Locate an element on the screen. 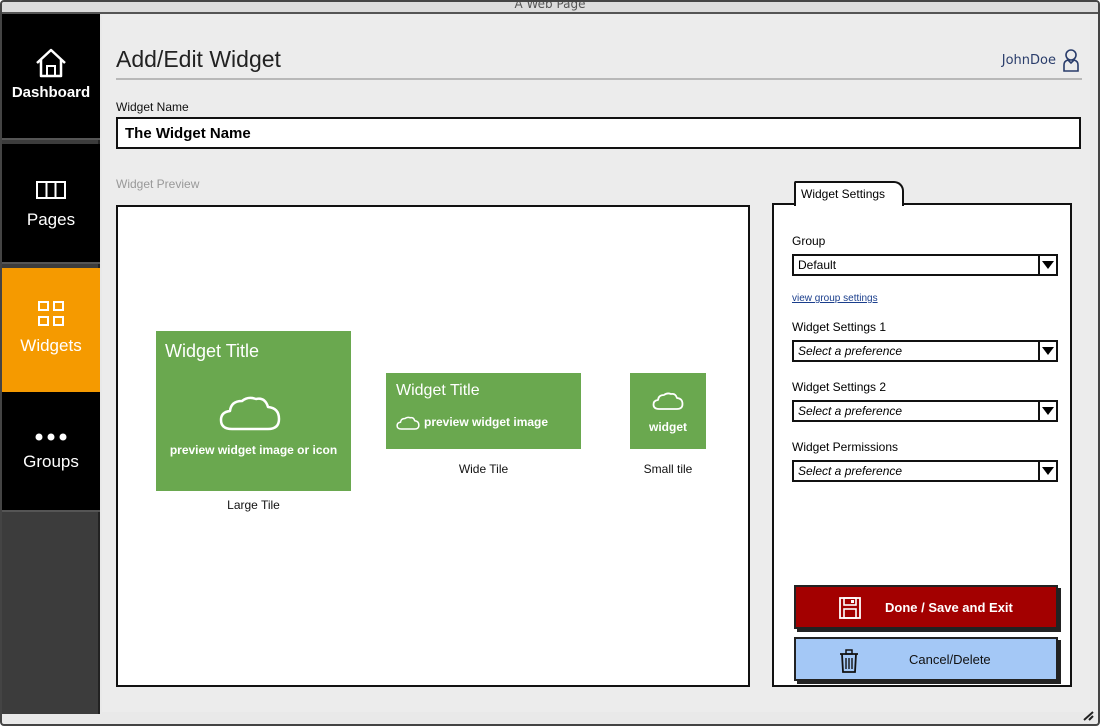  wide-tile-caption: Wide Tile is located at coordinates (483, 469).